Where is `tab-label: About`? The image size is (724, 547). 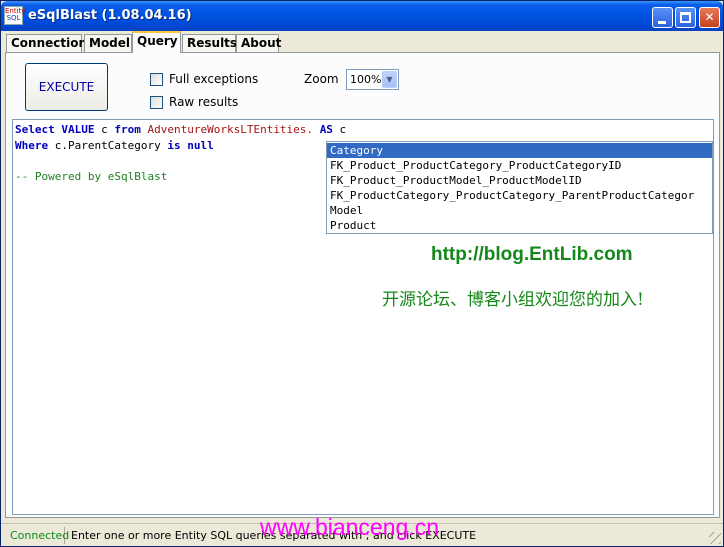
tab-label: About is located at coordinates (261, 43).